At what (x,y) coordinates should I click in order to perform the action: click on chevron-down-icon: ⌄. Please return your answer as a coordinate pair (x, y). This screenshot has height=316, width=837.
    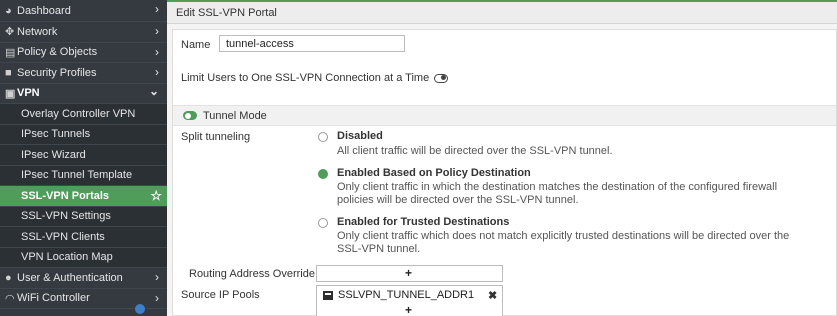
    Looking at the image, I should click on (153, 90).